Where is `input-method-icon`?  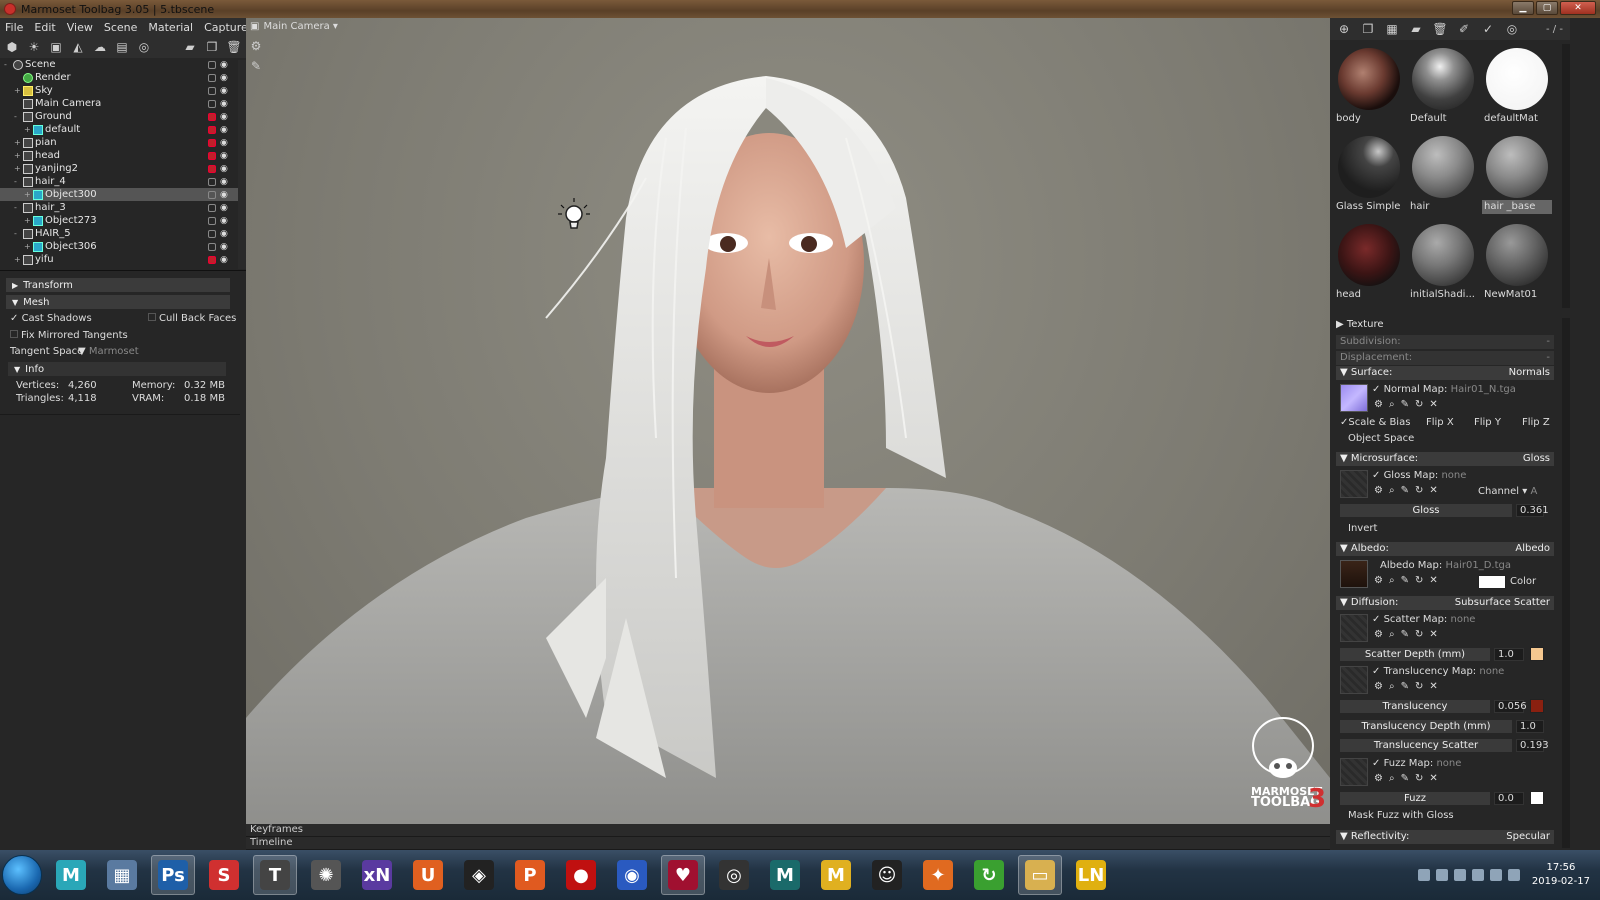
input-method-icon is located at coordinates (1441, 875).